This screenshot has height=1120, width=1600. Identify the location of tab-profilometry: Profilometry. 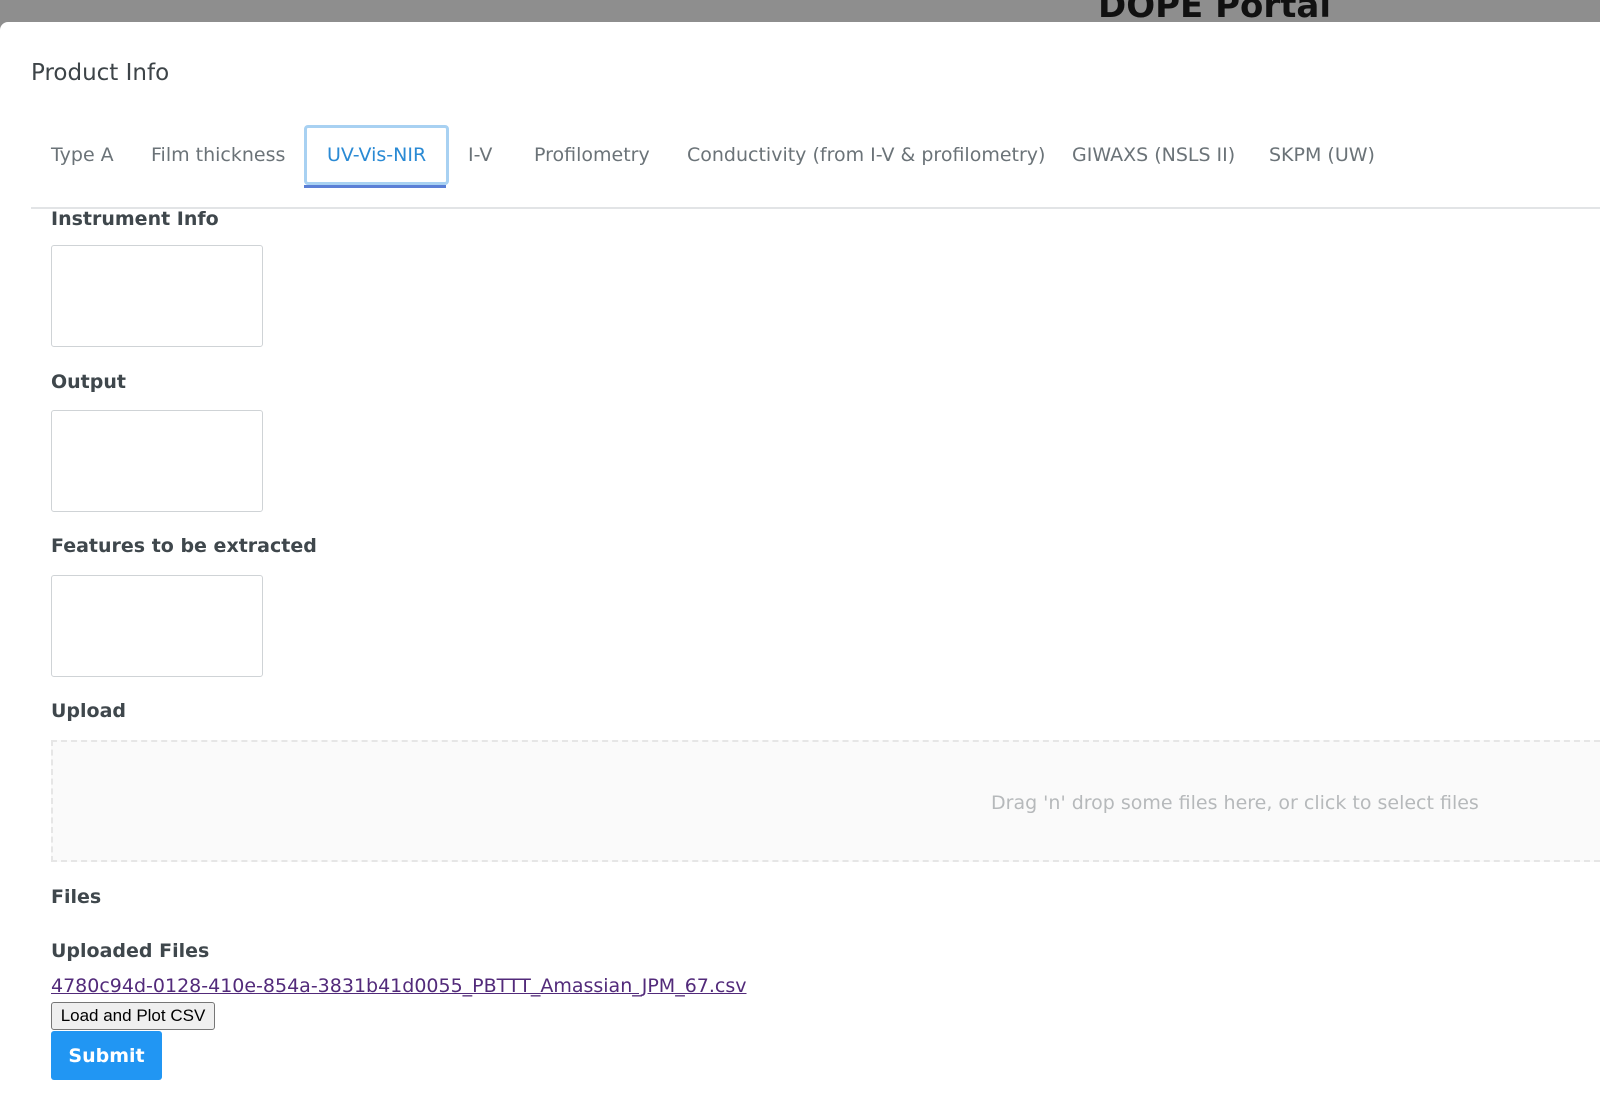
(592, 155).